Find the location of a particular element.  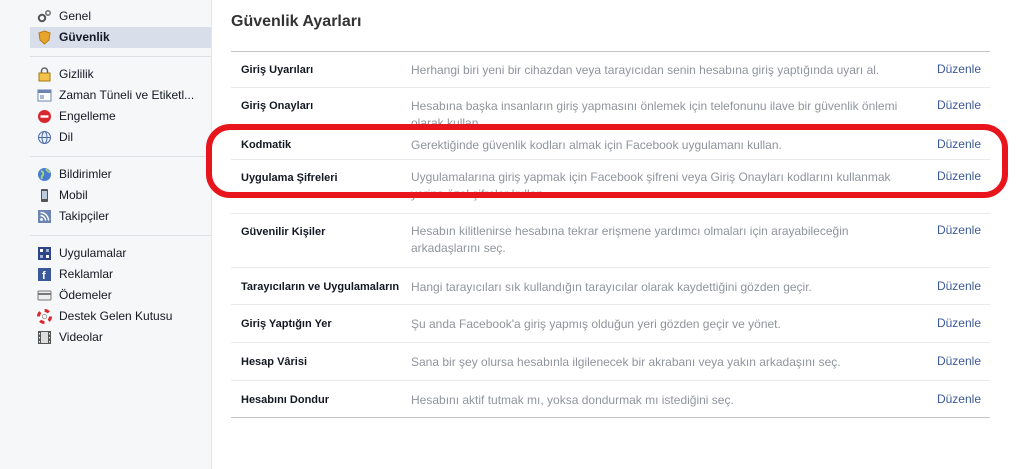

sidebar-item-label: Ödemeler is located at coordinates (85, 295).